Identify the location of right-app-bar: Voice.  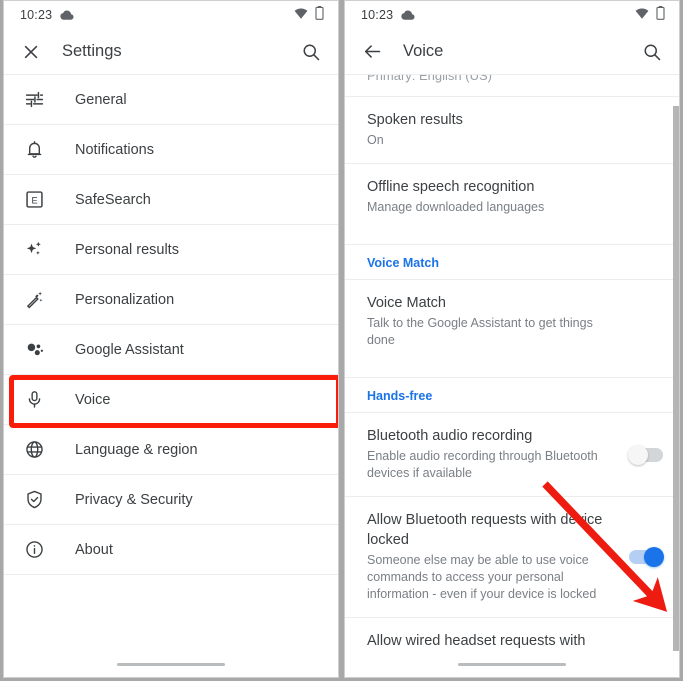
(512, 52).